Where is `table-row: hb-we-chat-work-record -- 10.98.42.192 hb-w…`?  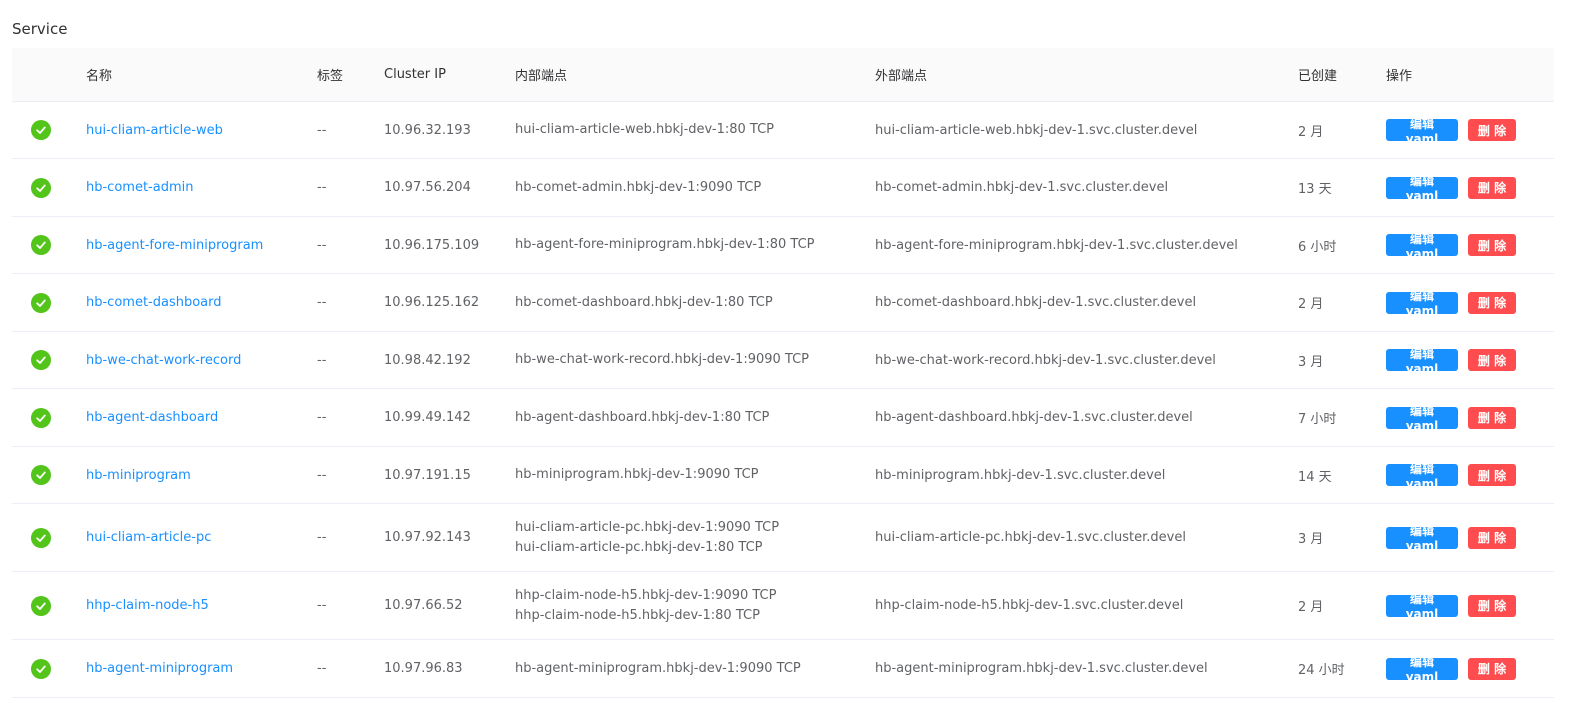 table-row: hb-we-chat-work-record -- 10.98.42.192 hb-w… is located at coordinates (783, 360).